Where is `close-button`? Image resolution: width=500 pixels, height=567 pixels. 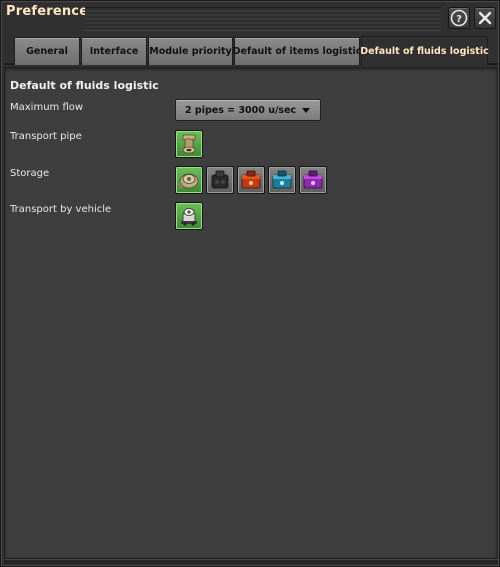 close-button is located at coordinates (485, 18).